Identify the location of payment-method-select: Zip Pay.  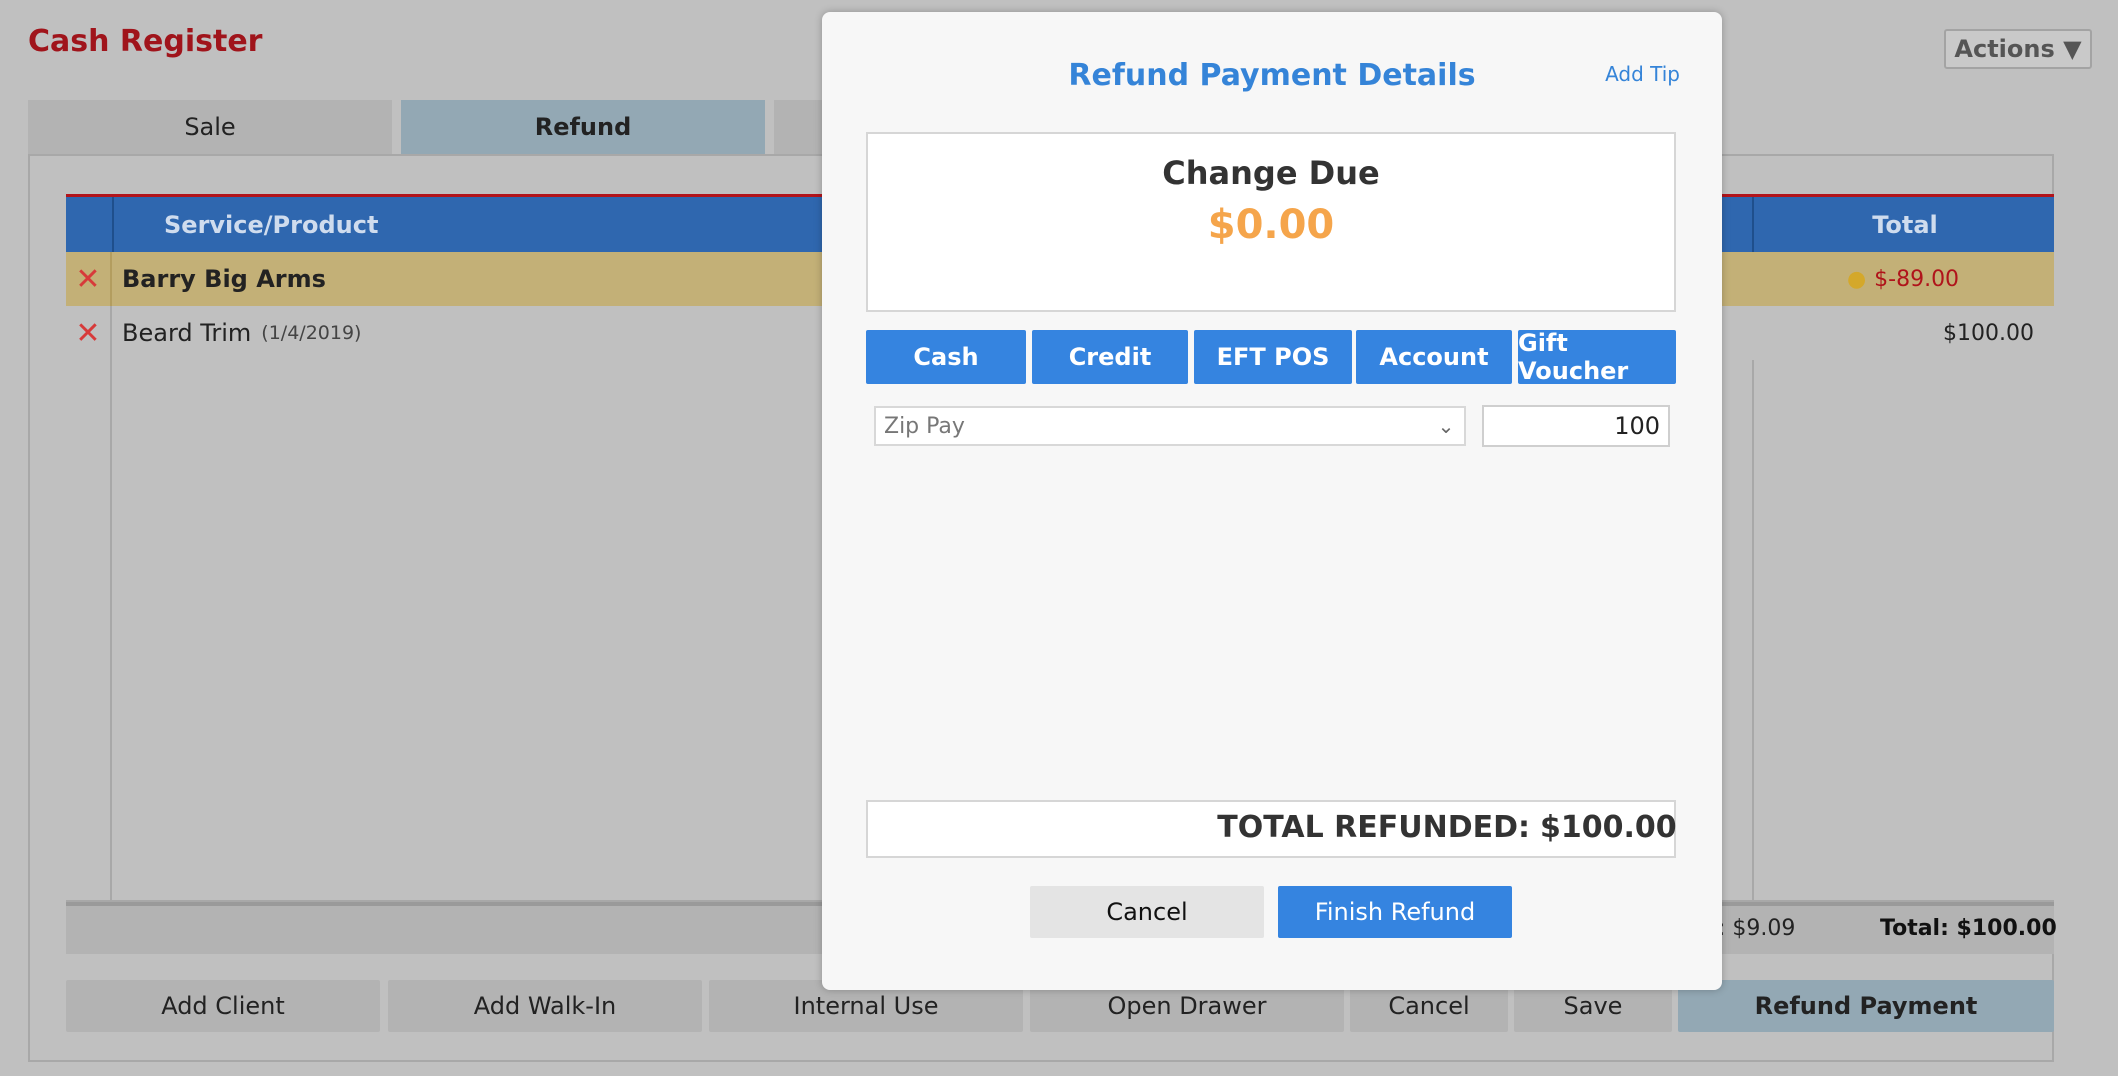
(1170, 426).